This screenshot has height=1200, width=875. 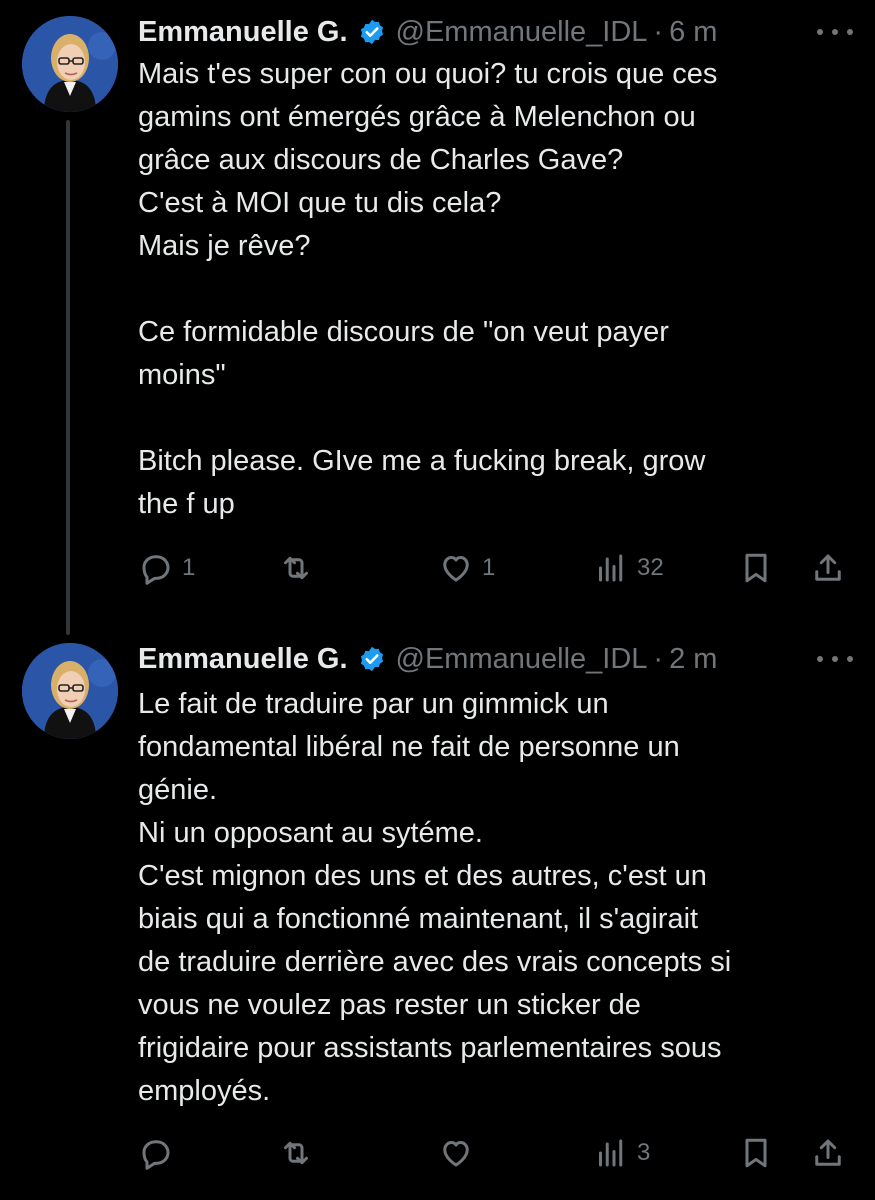 What do you see at coordinates (189, 567) in the screenshot?
I see `reply-count: 1` at bounding box center [189, 567].